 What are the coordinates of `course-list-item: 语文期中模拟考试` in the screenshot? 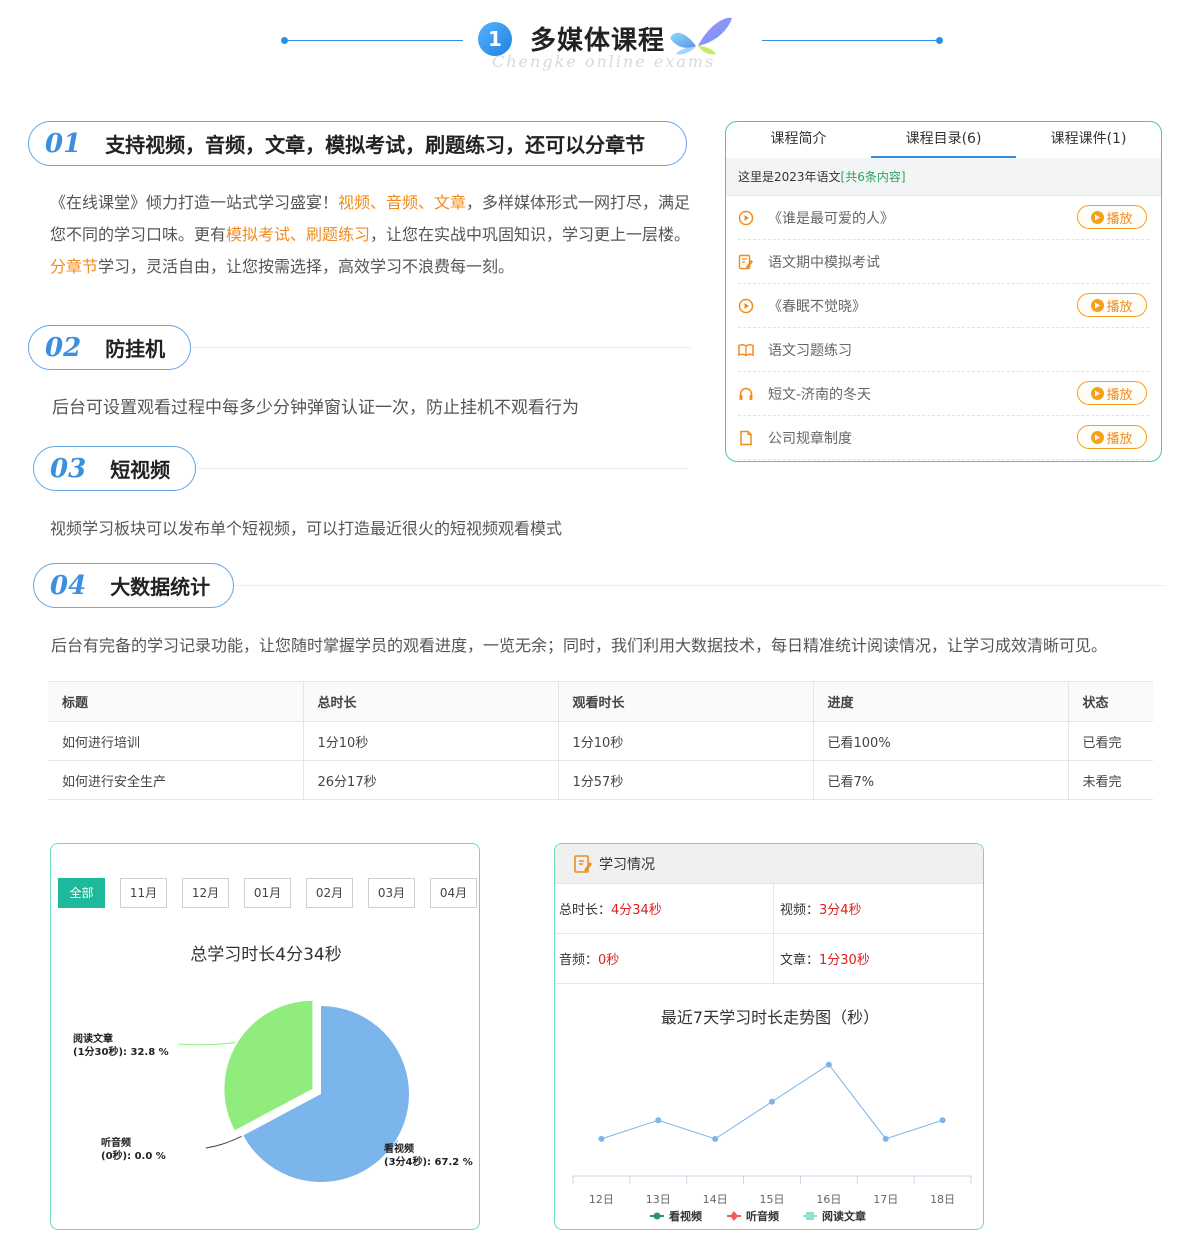 It's located at (943, 262).